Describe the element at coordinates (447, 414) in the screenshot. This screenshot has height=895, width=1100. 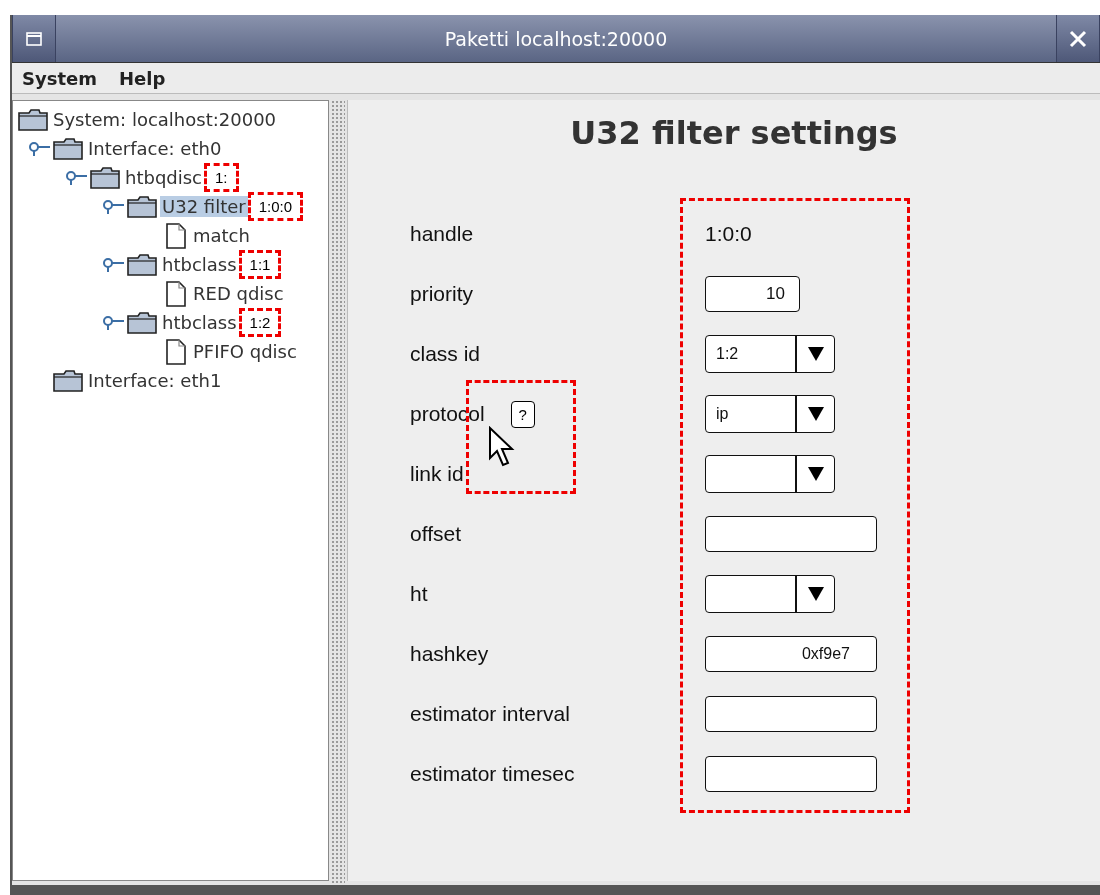
I see `field-label: protocol` at that location.